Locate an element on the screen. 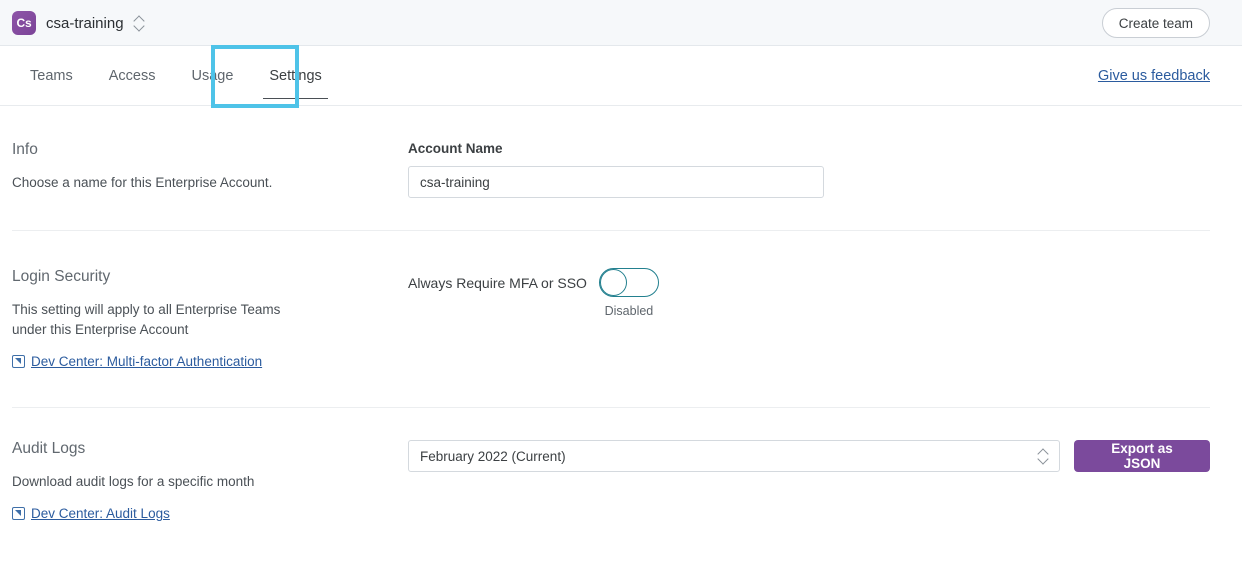 The image size is (1242, 580). mfa-toggle-row: Always Require MFA or SSO Disabled is located at coordinates (809, 293).